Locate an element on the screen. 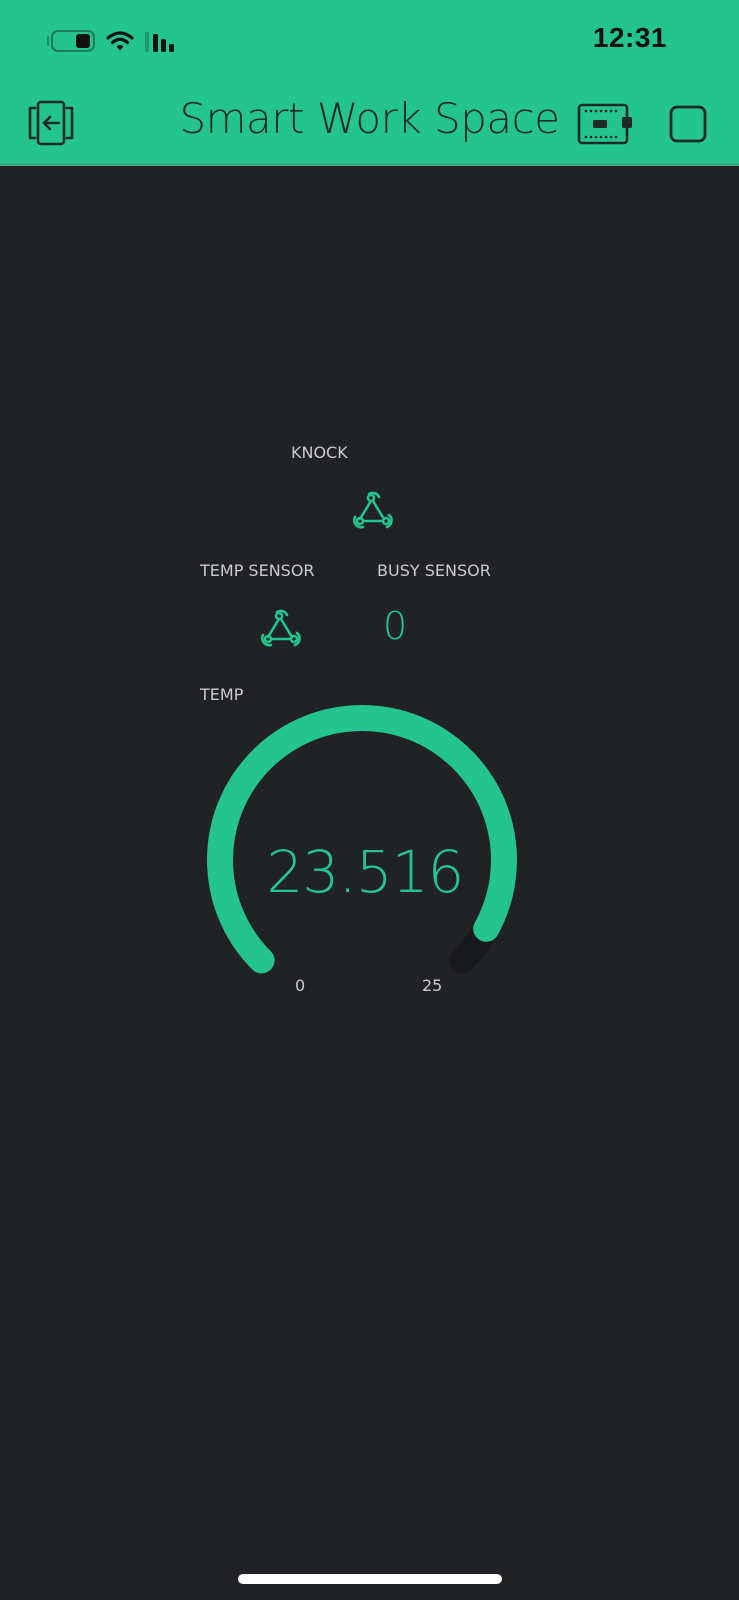 This screenshot has height=1600, width=739. wifi-icon is located at coordinates (120, 43).